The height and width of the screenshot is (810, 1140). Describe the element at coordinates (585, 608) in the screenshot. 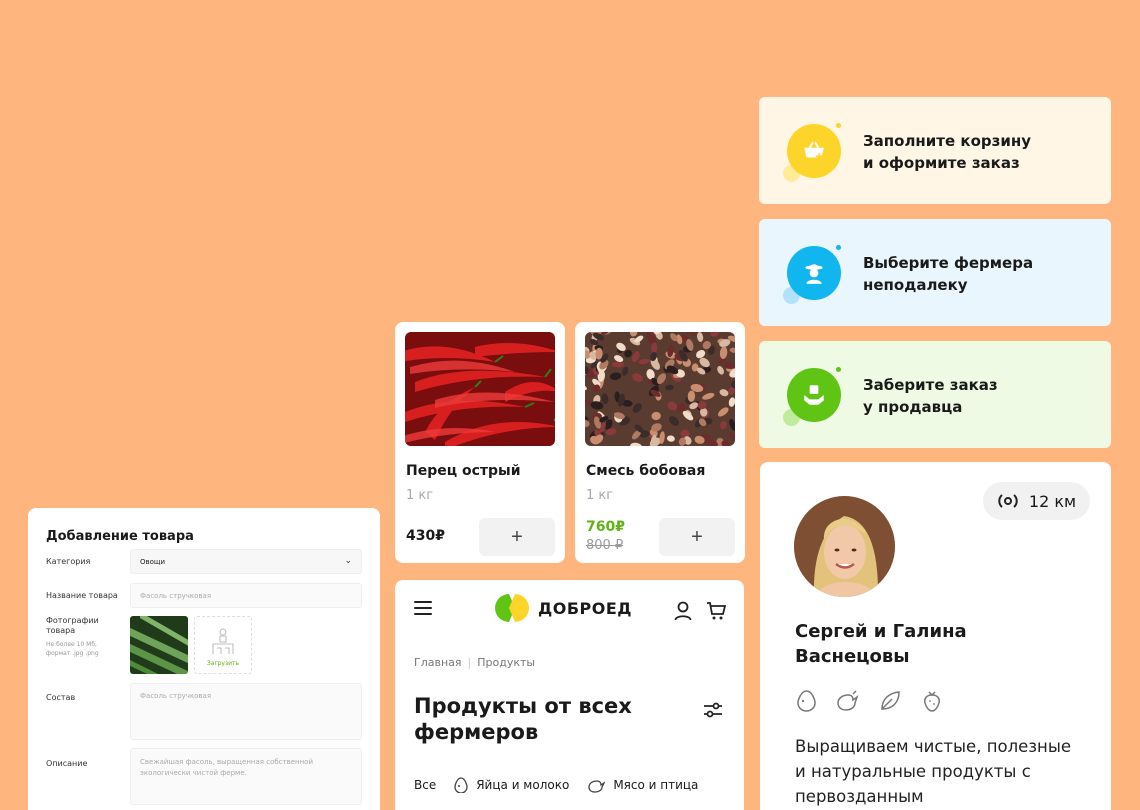

I see `brand-name: ДОБРОЕД` at that location.